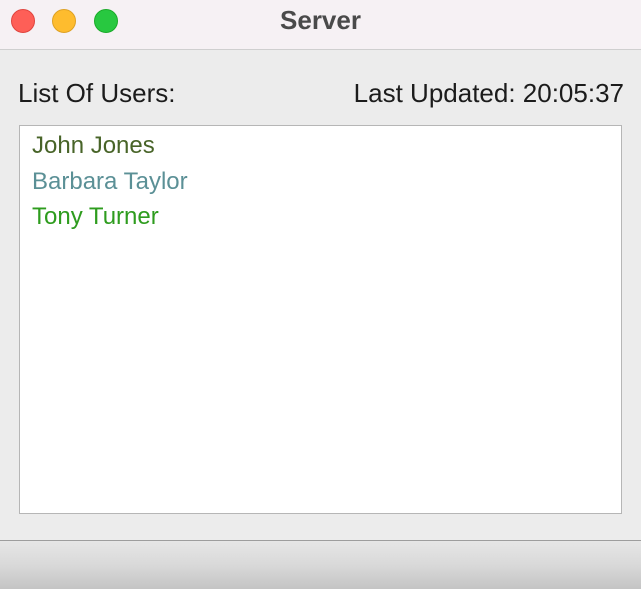 Image resolution: width=641 pixels, height=589 pixels. I want to click on list-of-users-label: List Of Users:, so click(97, 93).